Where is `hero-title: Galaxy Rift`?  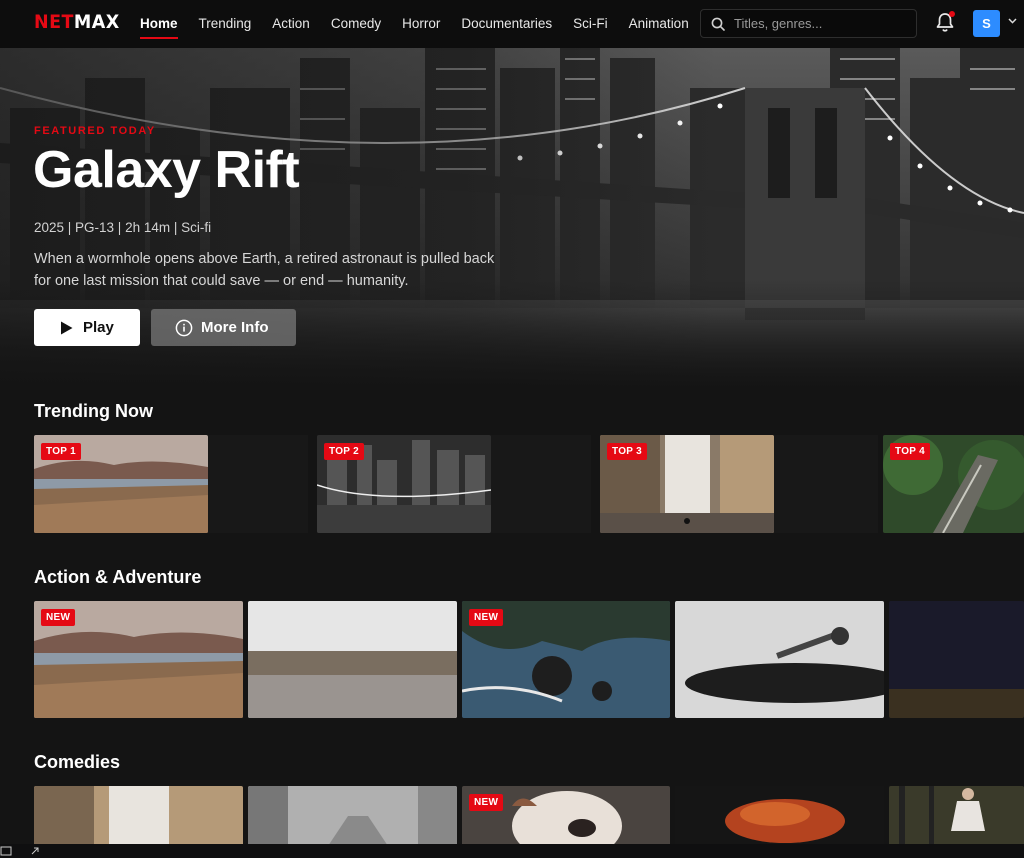
hero-title: Galaxy Rift is located at coordinates (166, 170).